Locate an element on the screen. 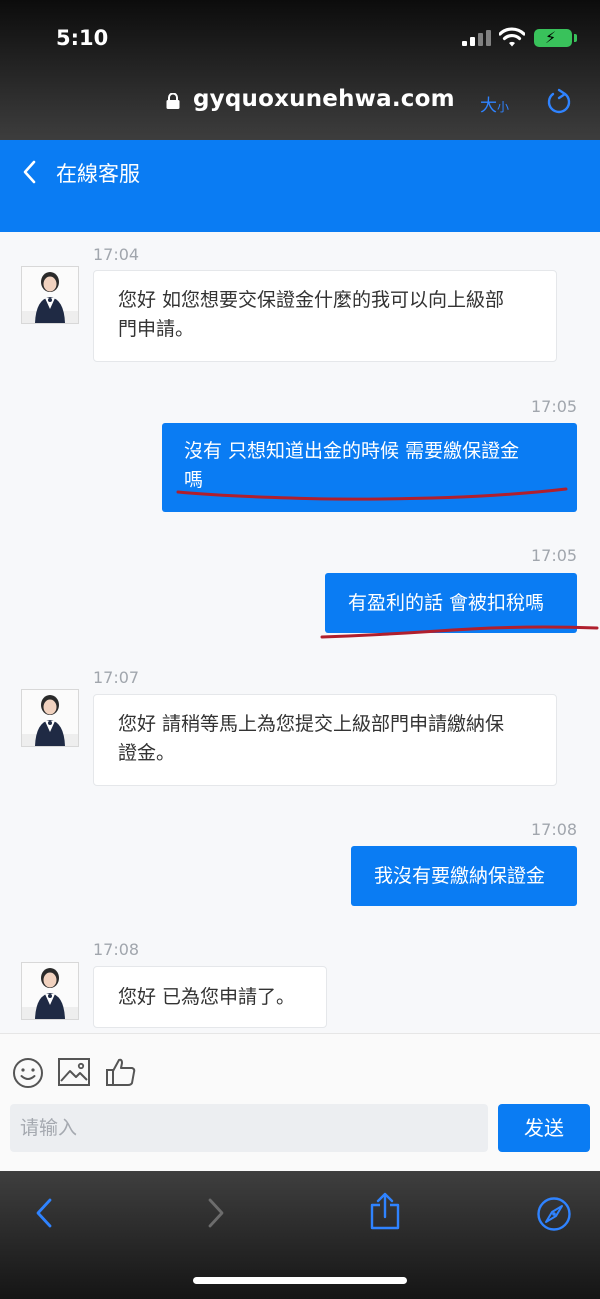 The width and height of the screenshot is (600, 1299). home-indicator is located at coordinates (300, 1280).